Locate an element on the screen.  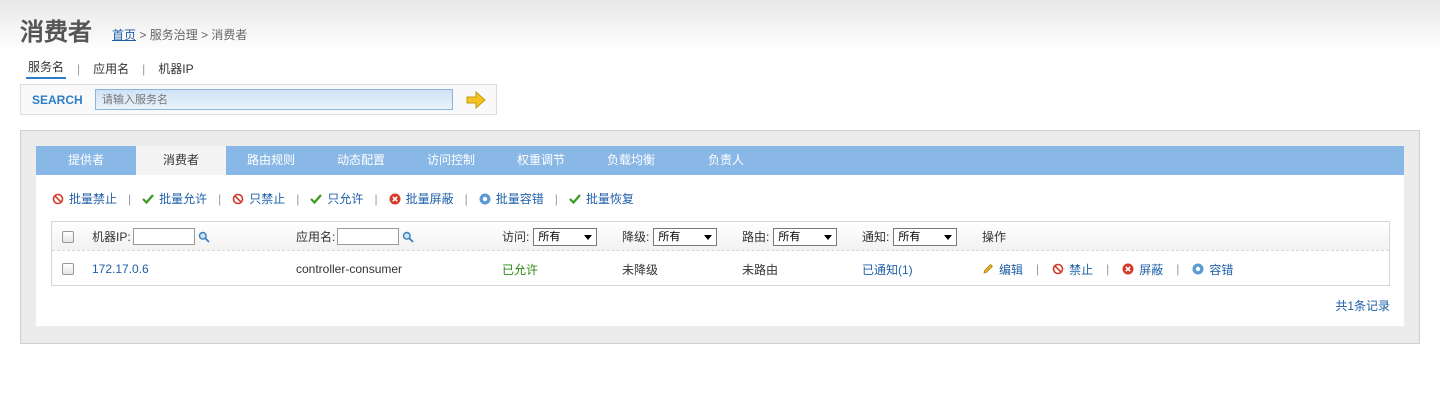
forbid-button: 禁止 is located at coordinates (1072, 269).